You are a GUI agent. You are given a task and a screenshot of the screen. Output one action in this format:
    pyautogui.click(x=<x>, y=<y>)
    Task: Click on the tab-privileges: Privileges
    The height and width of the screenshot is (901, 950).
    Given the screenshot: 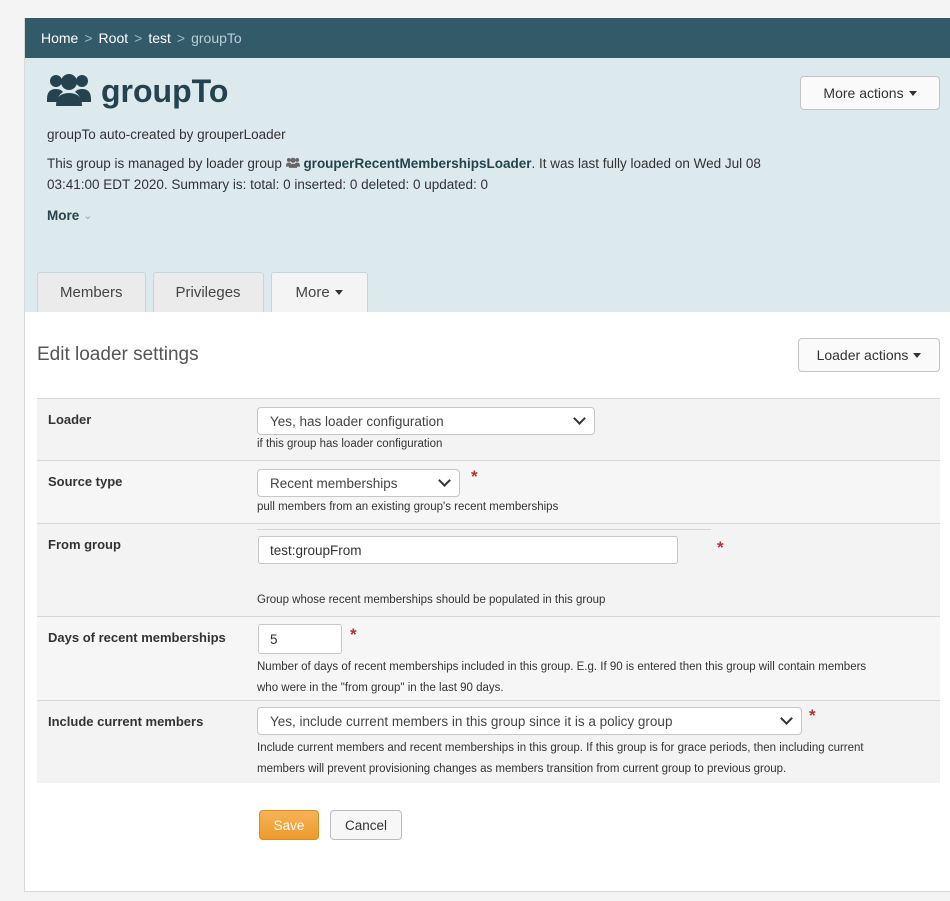 What is the action you would take?
    pyautogui.click(x=208, y=292)
    